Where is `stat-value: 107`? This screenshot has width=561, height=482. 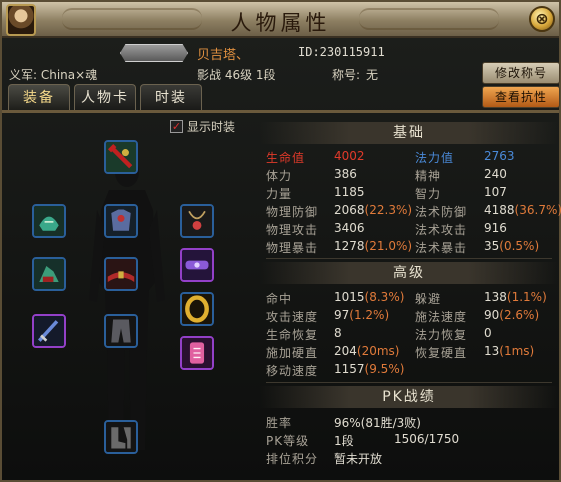
stat-value: 107 is located at coordinates (495, 192).